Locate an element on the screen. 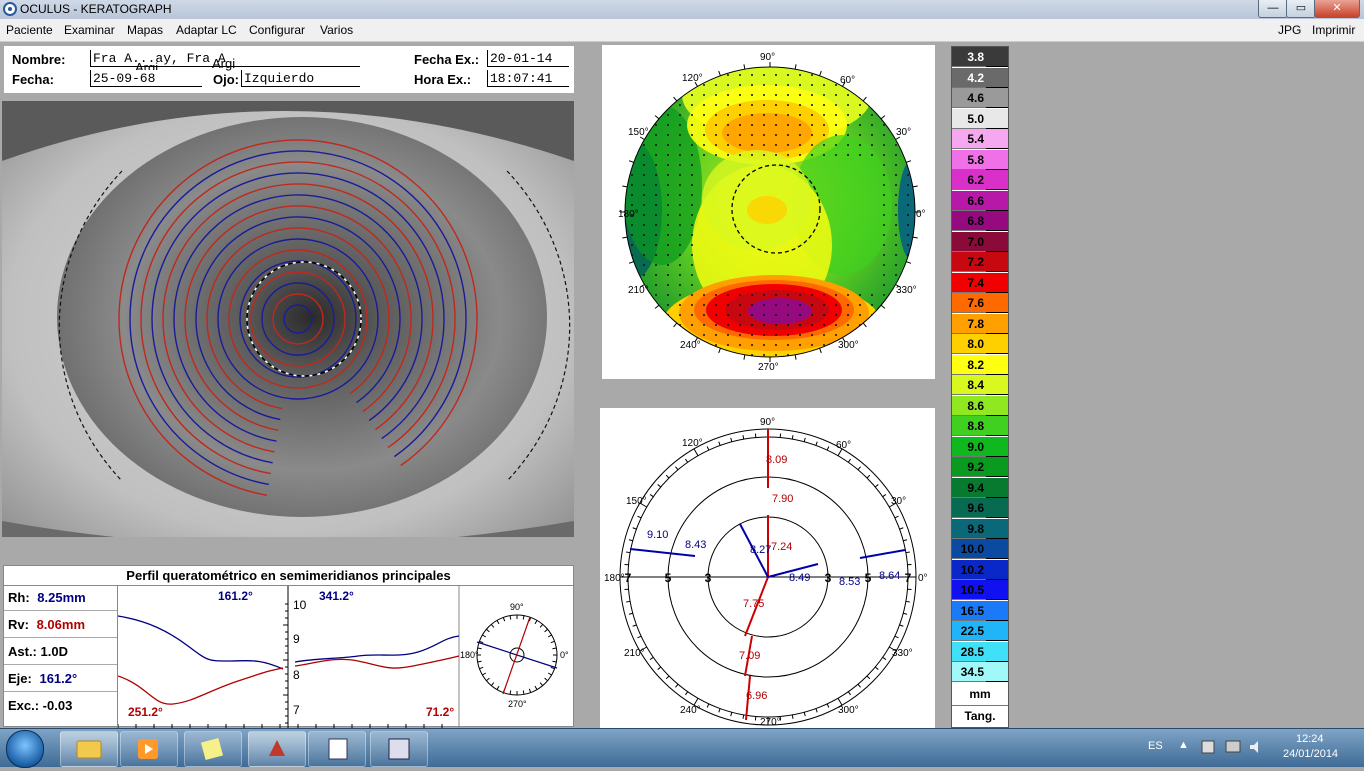  scale-cell: 7.8 is located at coordinates (980, 324).